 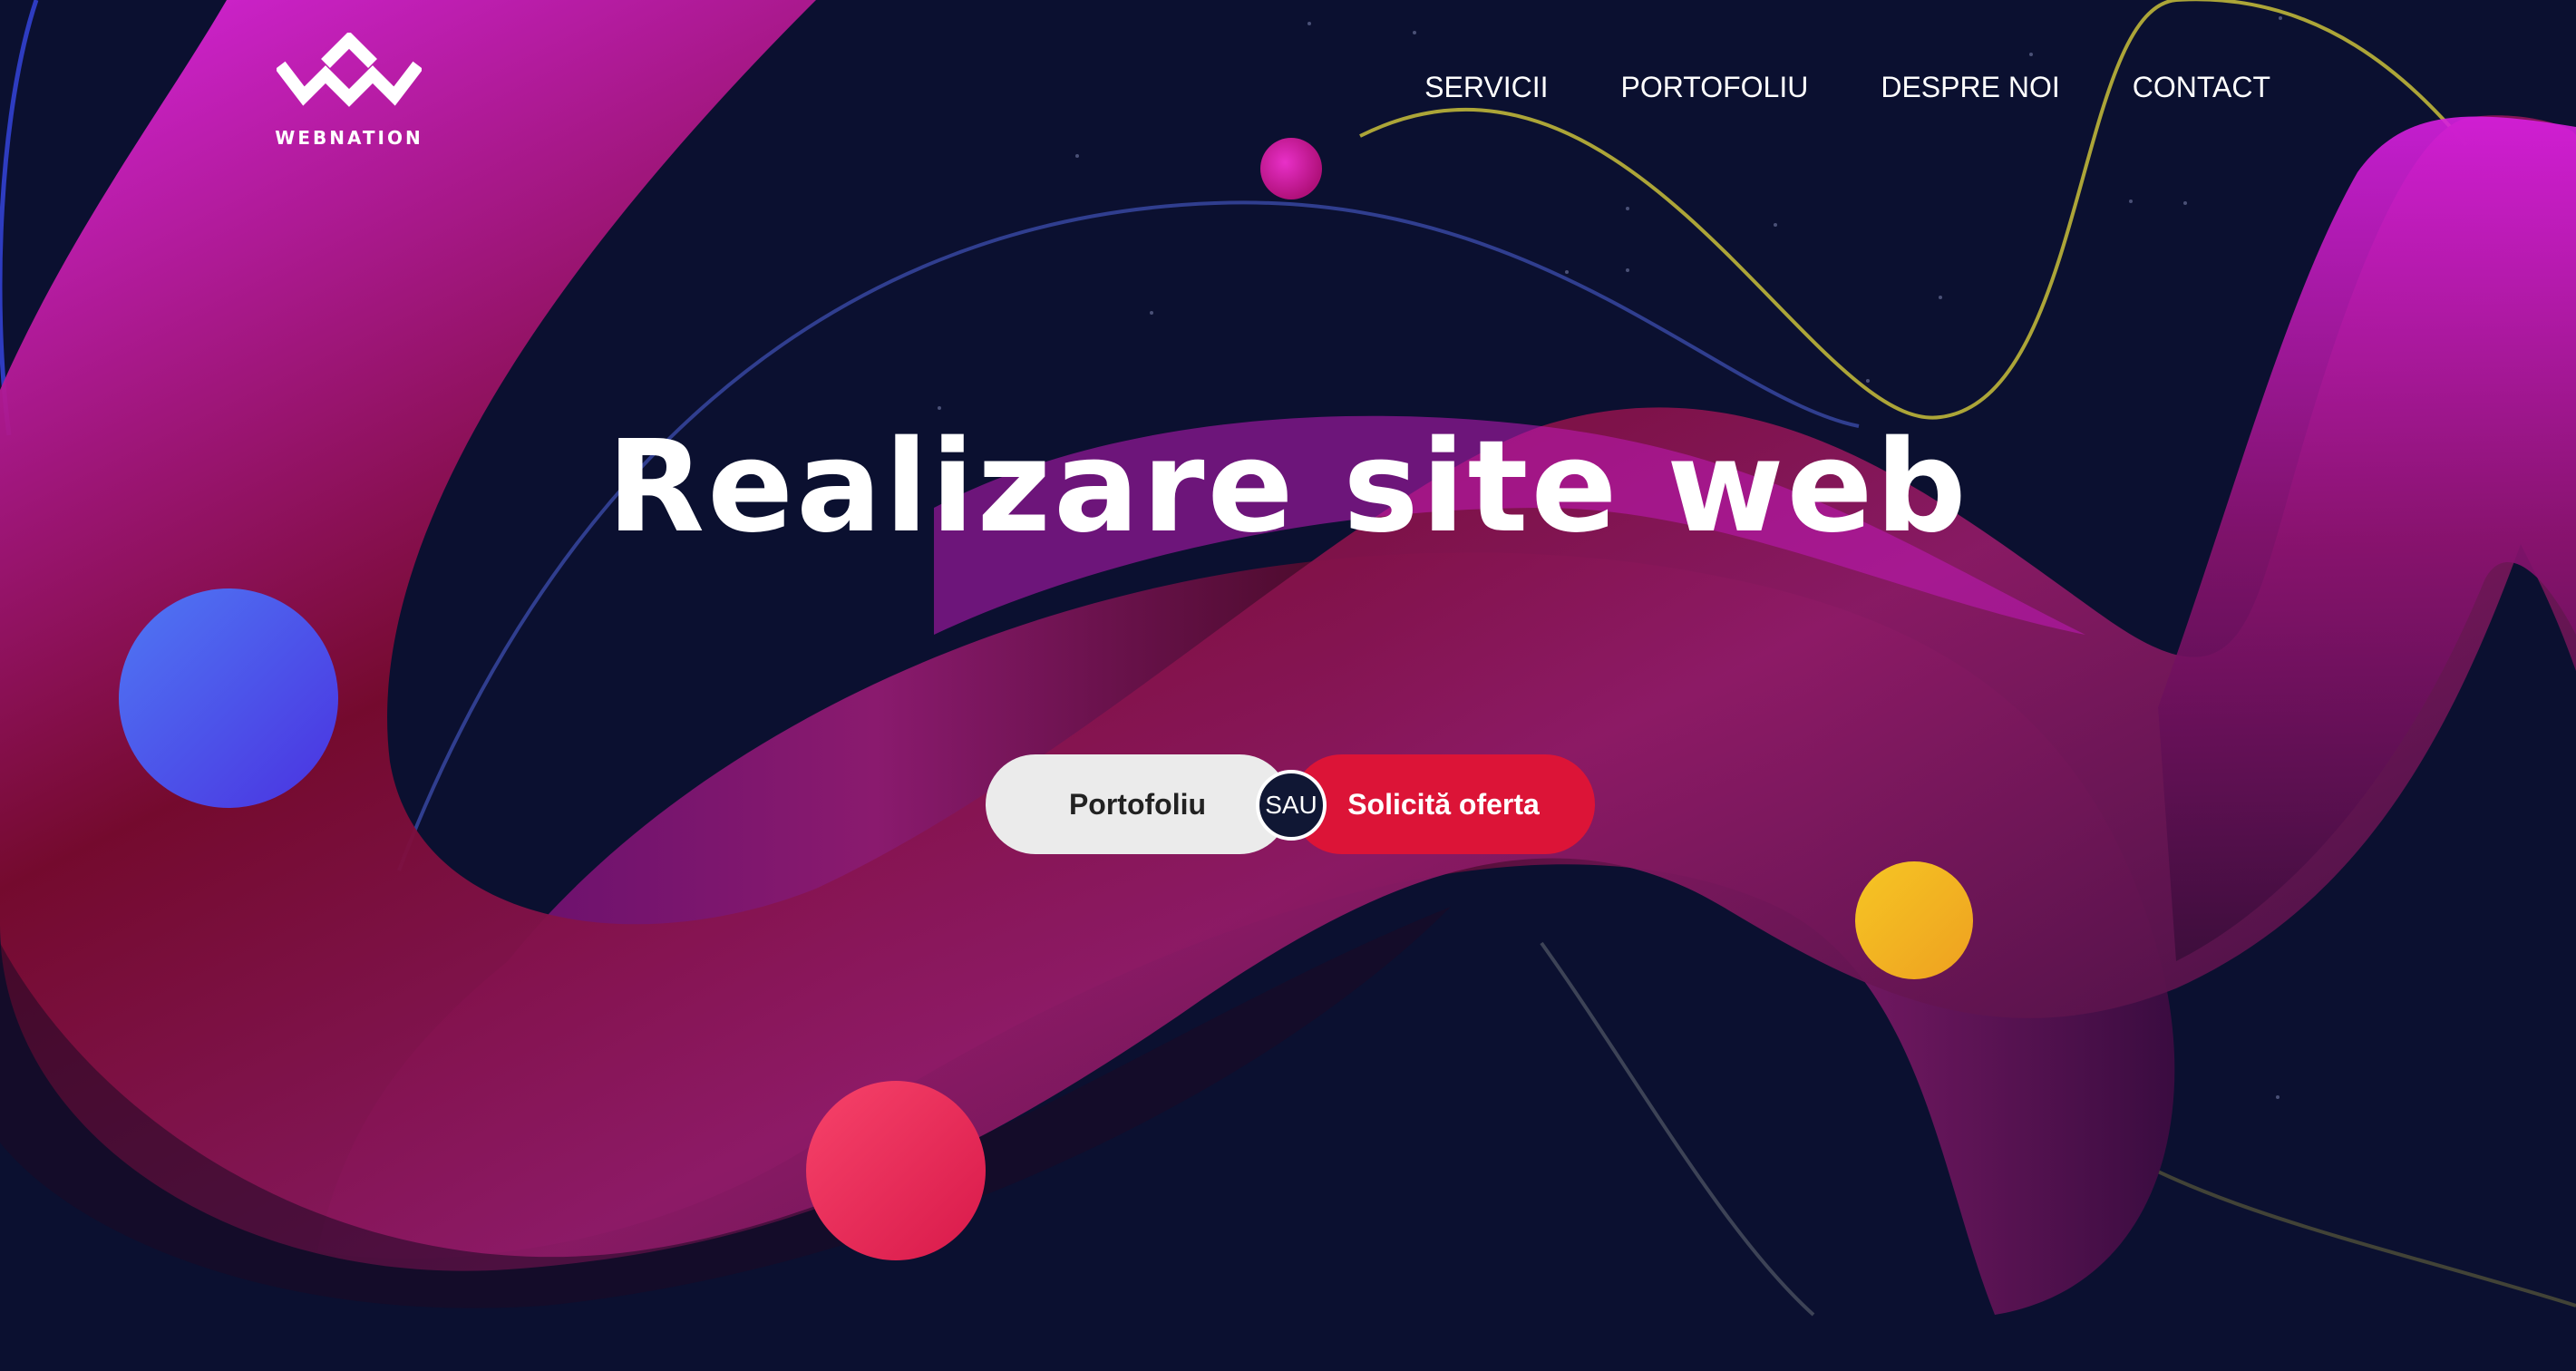 What do you see at coordinates (1914, 920) in the screenshot?
I see `decor-ball-yellow` at bounding box center [1914, 920].